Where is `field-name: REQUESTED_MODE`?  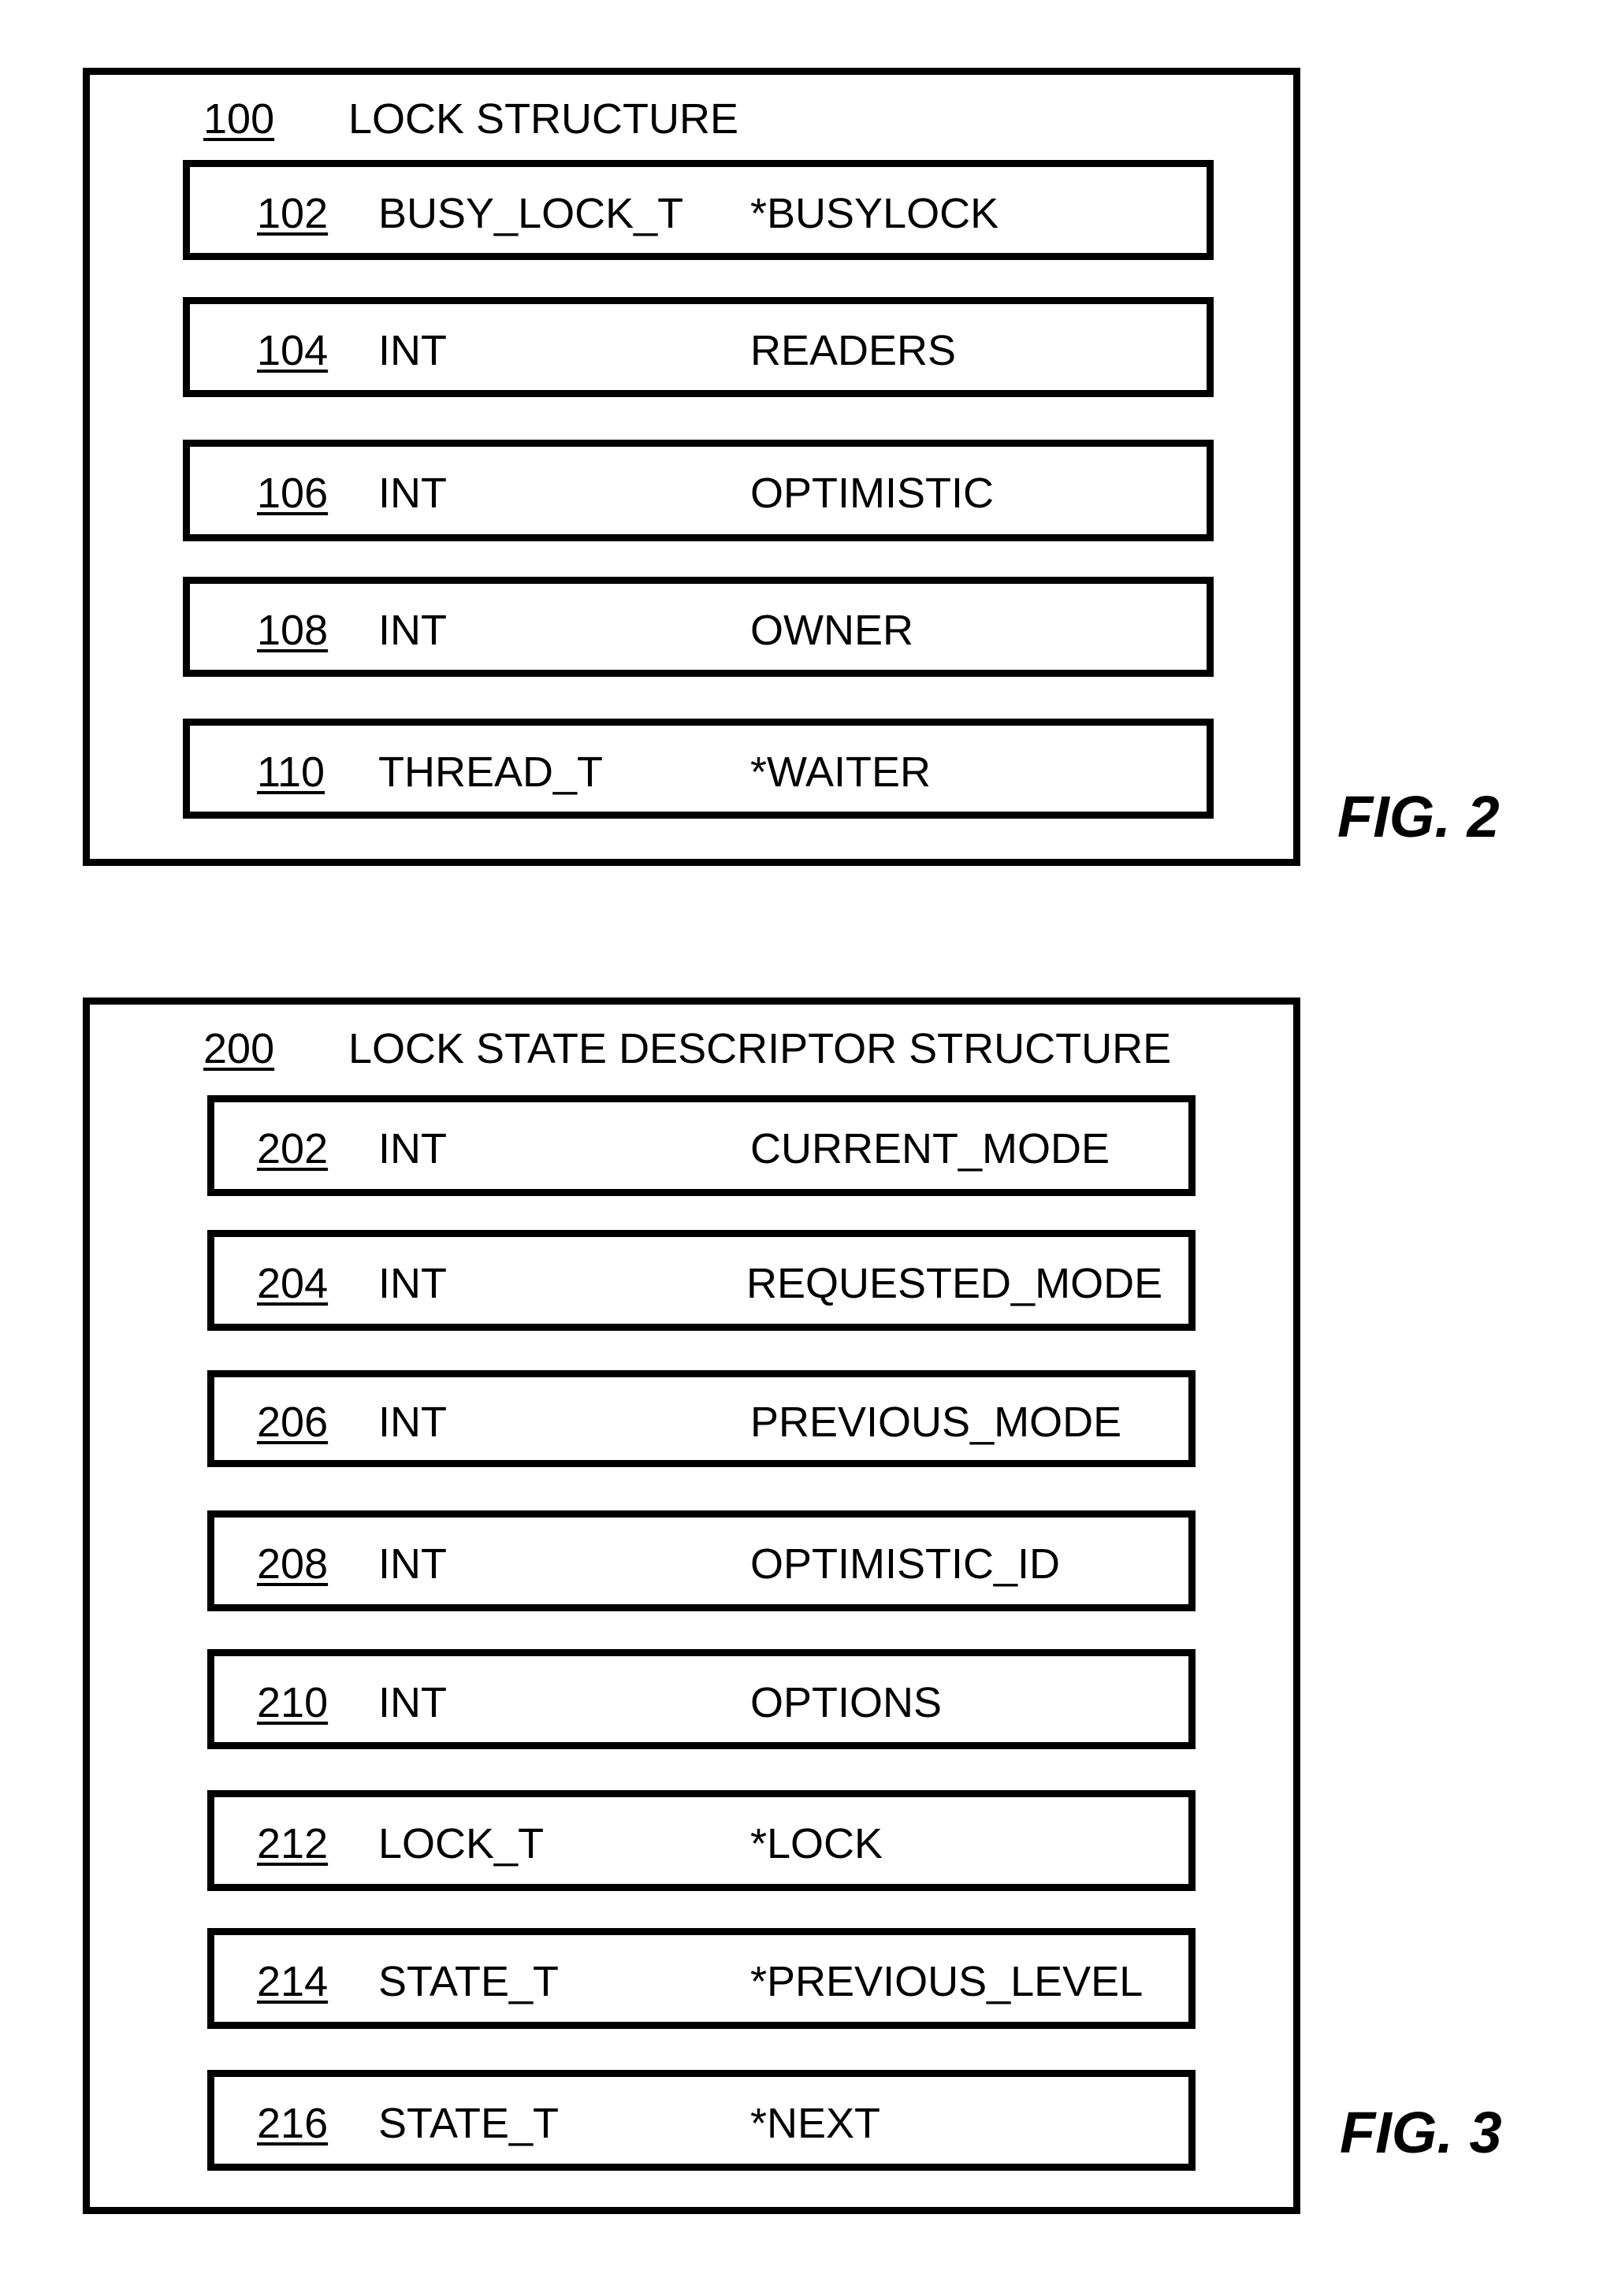 field-name: REQUESTED_MODE is located at coordinates (954, 1283).